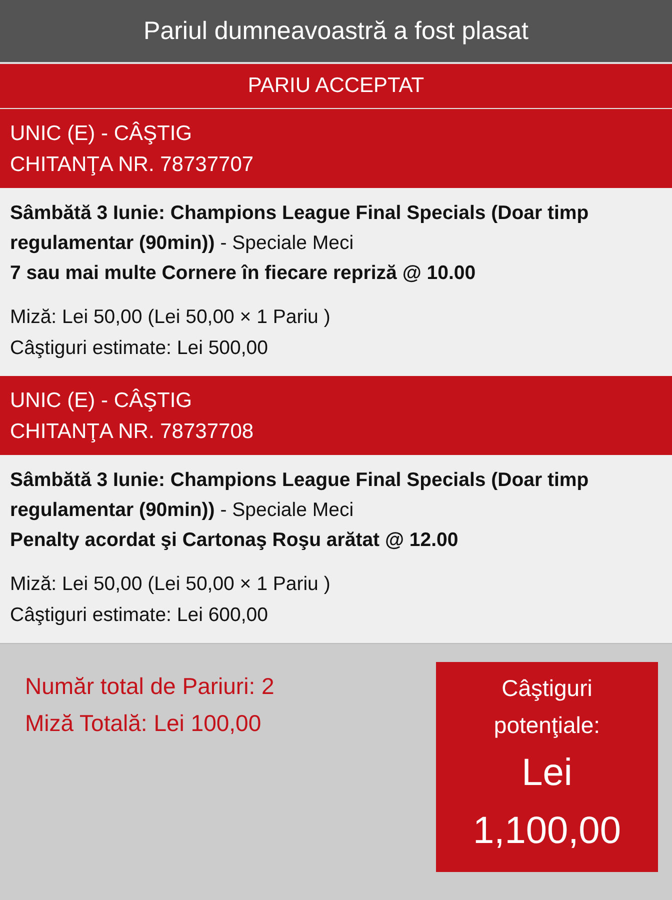 Image resolution: width=672 pixels, height=900 pixels. Describe the element at coordinates (139, 348) in the screenshot. I see `estimated-winnings: Câştiguri estimate: Lei 500,00` at that location.